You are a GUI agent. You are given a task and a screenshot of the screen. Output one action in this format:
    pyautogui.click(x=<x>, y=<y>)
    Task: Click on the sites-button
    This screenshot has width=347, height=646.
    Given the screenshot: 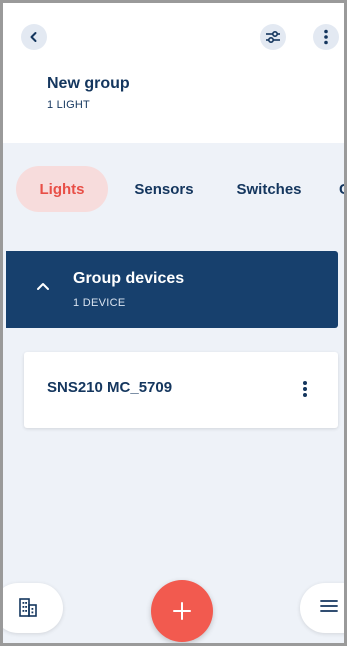 What is the action you would take?
    pyautogui.click(x=33, y=608)
    